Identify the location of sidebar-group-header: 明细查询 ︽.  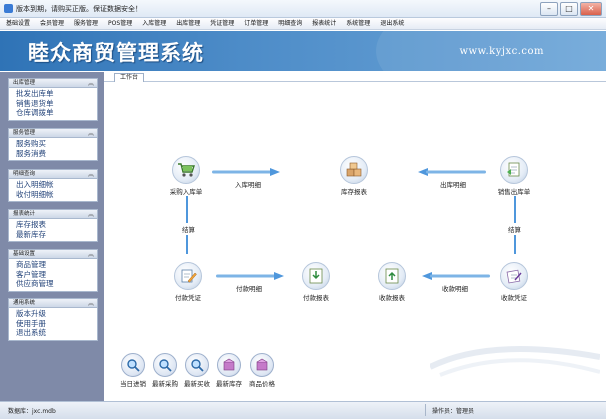
(53, 174).